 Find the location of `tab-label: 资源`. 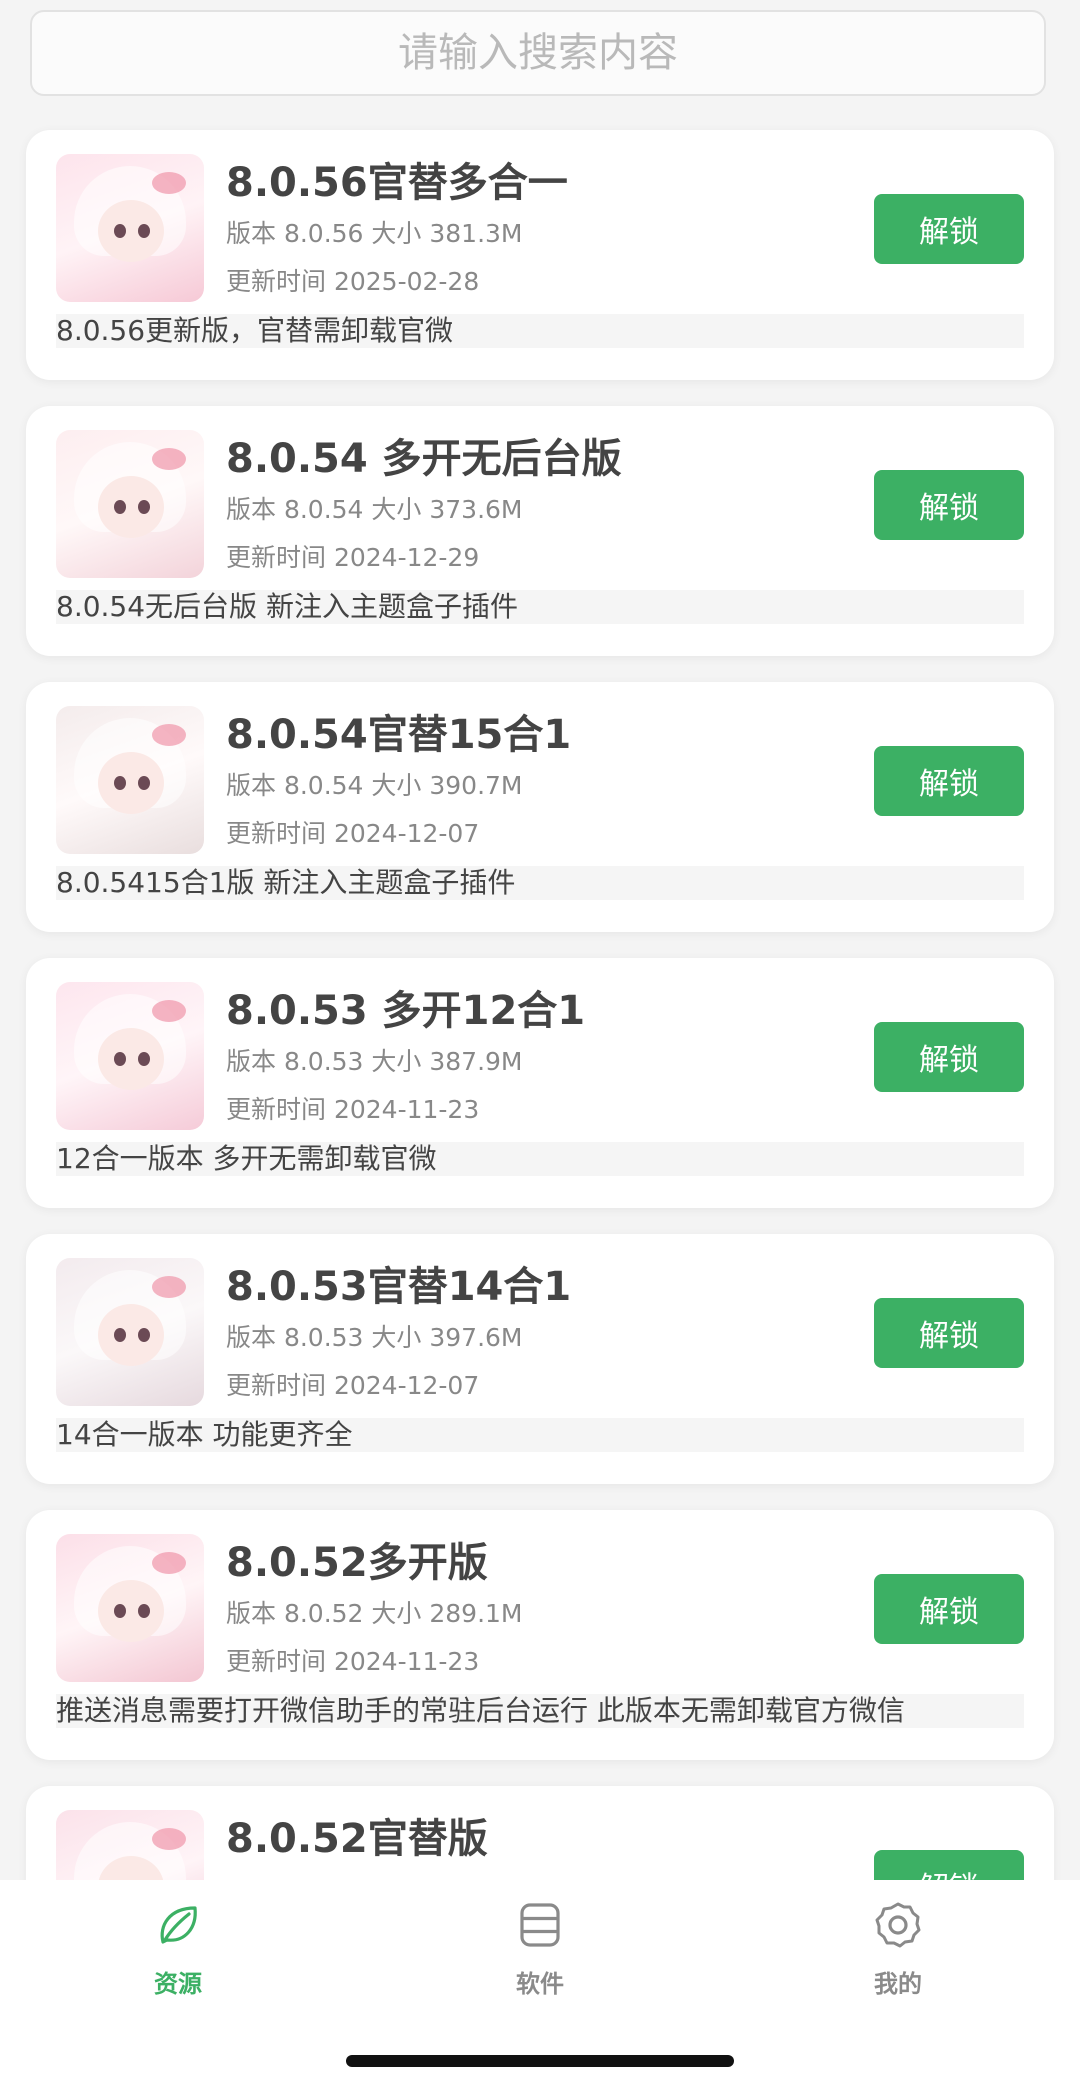

tab-label: 资源 is located at coordinates (178, 1984).